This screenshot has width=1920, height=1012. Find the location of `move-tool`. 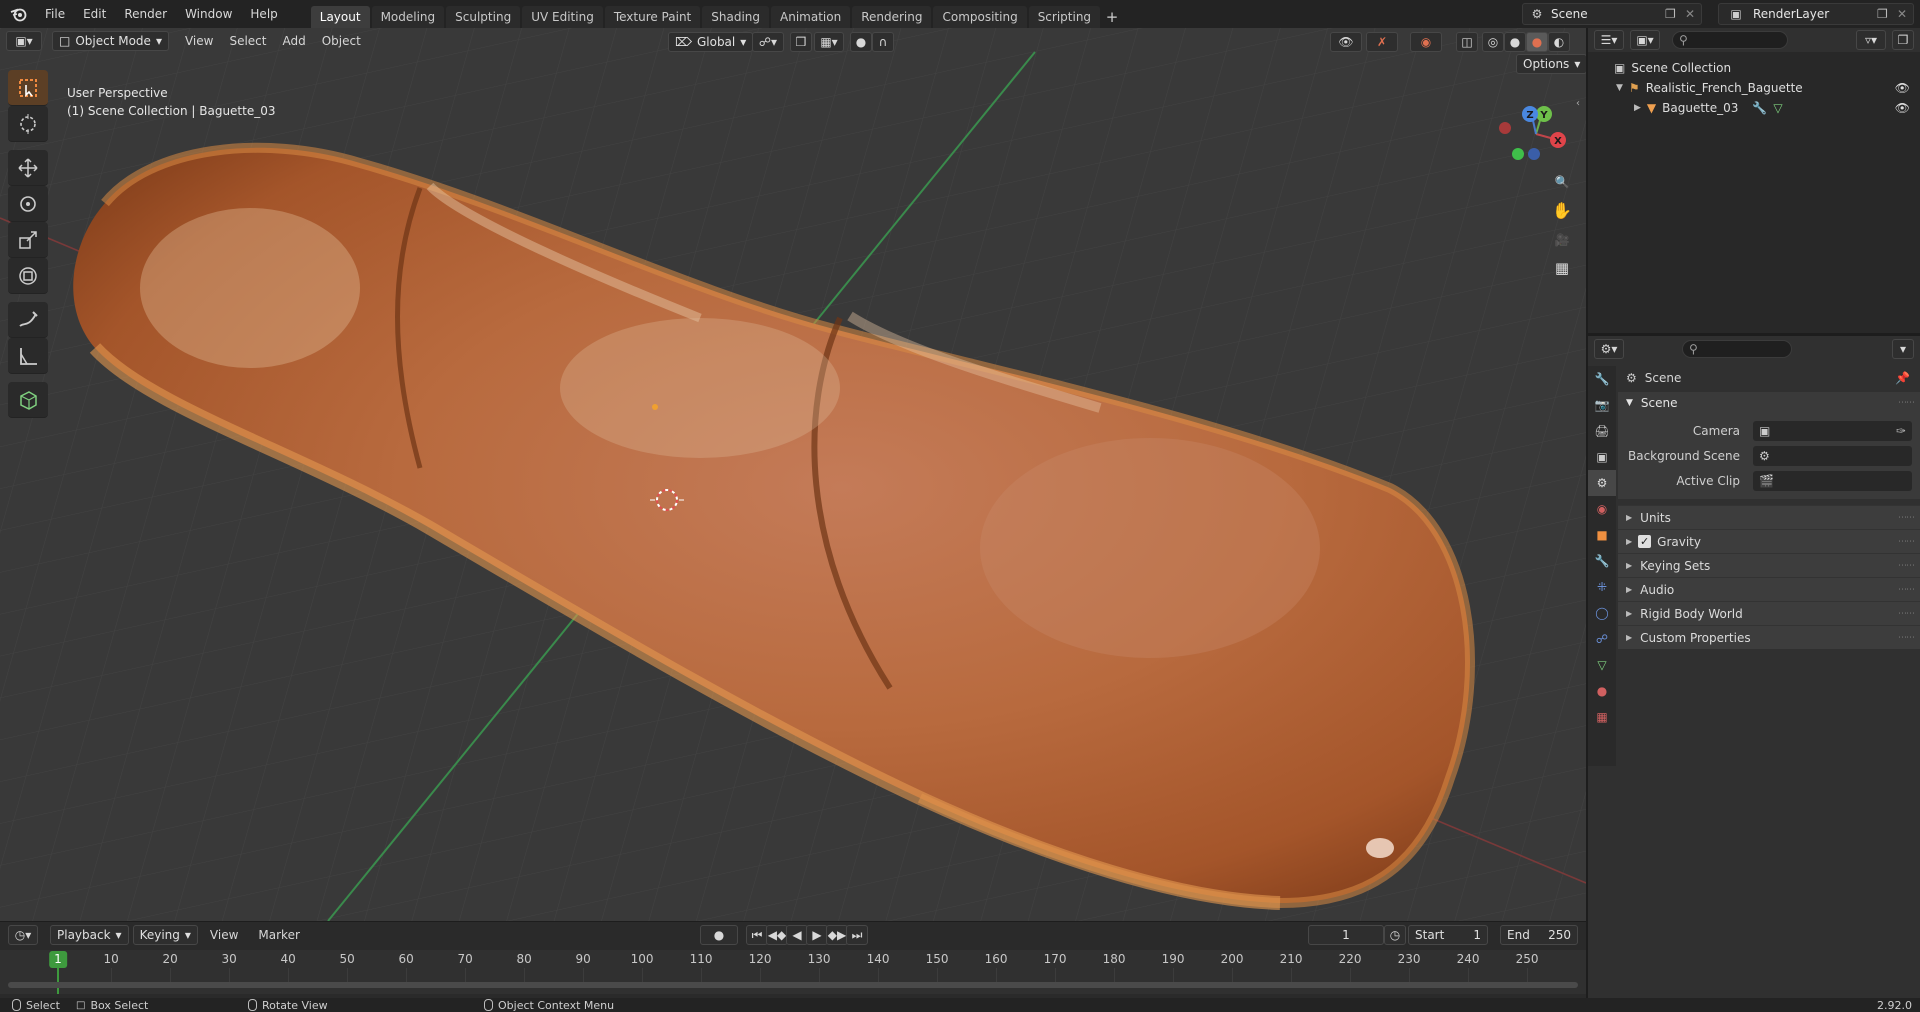

move-tool is located at coordinates (28, 168).